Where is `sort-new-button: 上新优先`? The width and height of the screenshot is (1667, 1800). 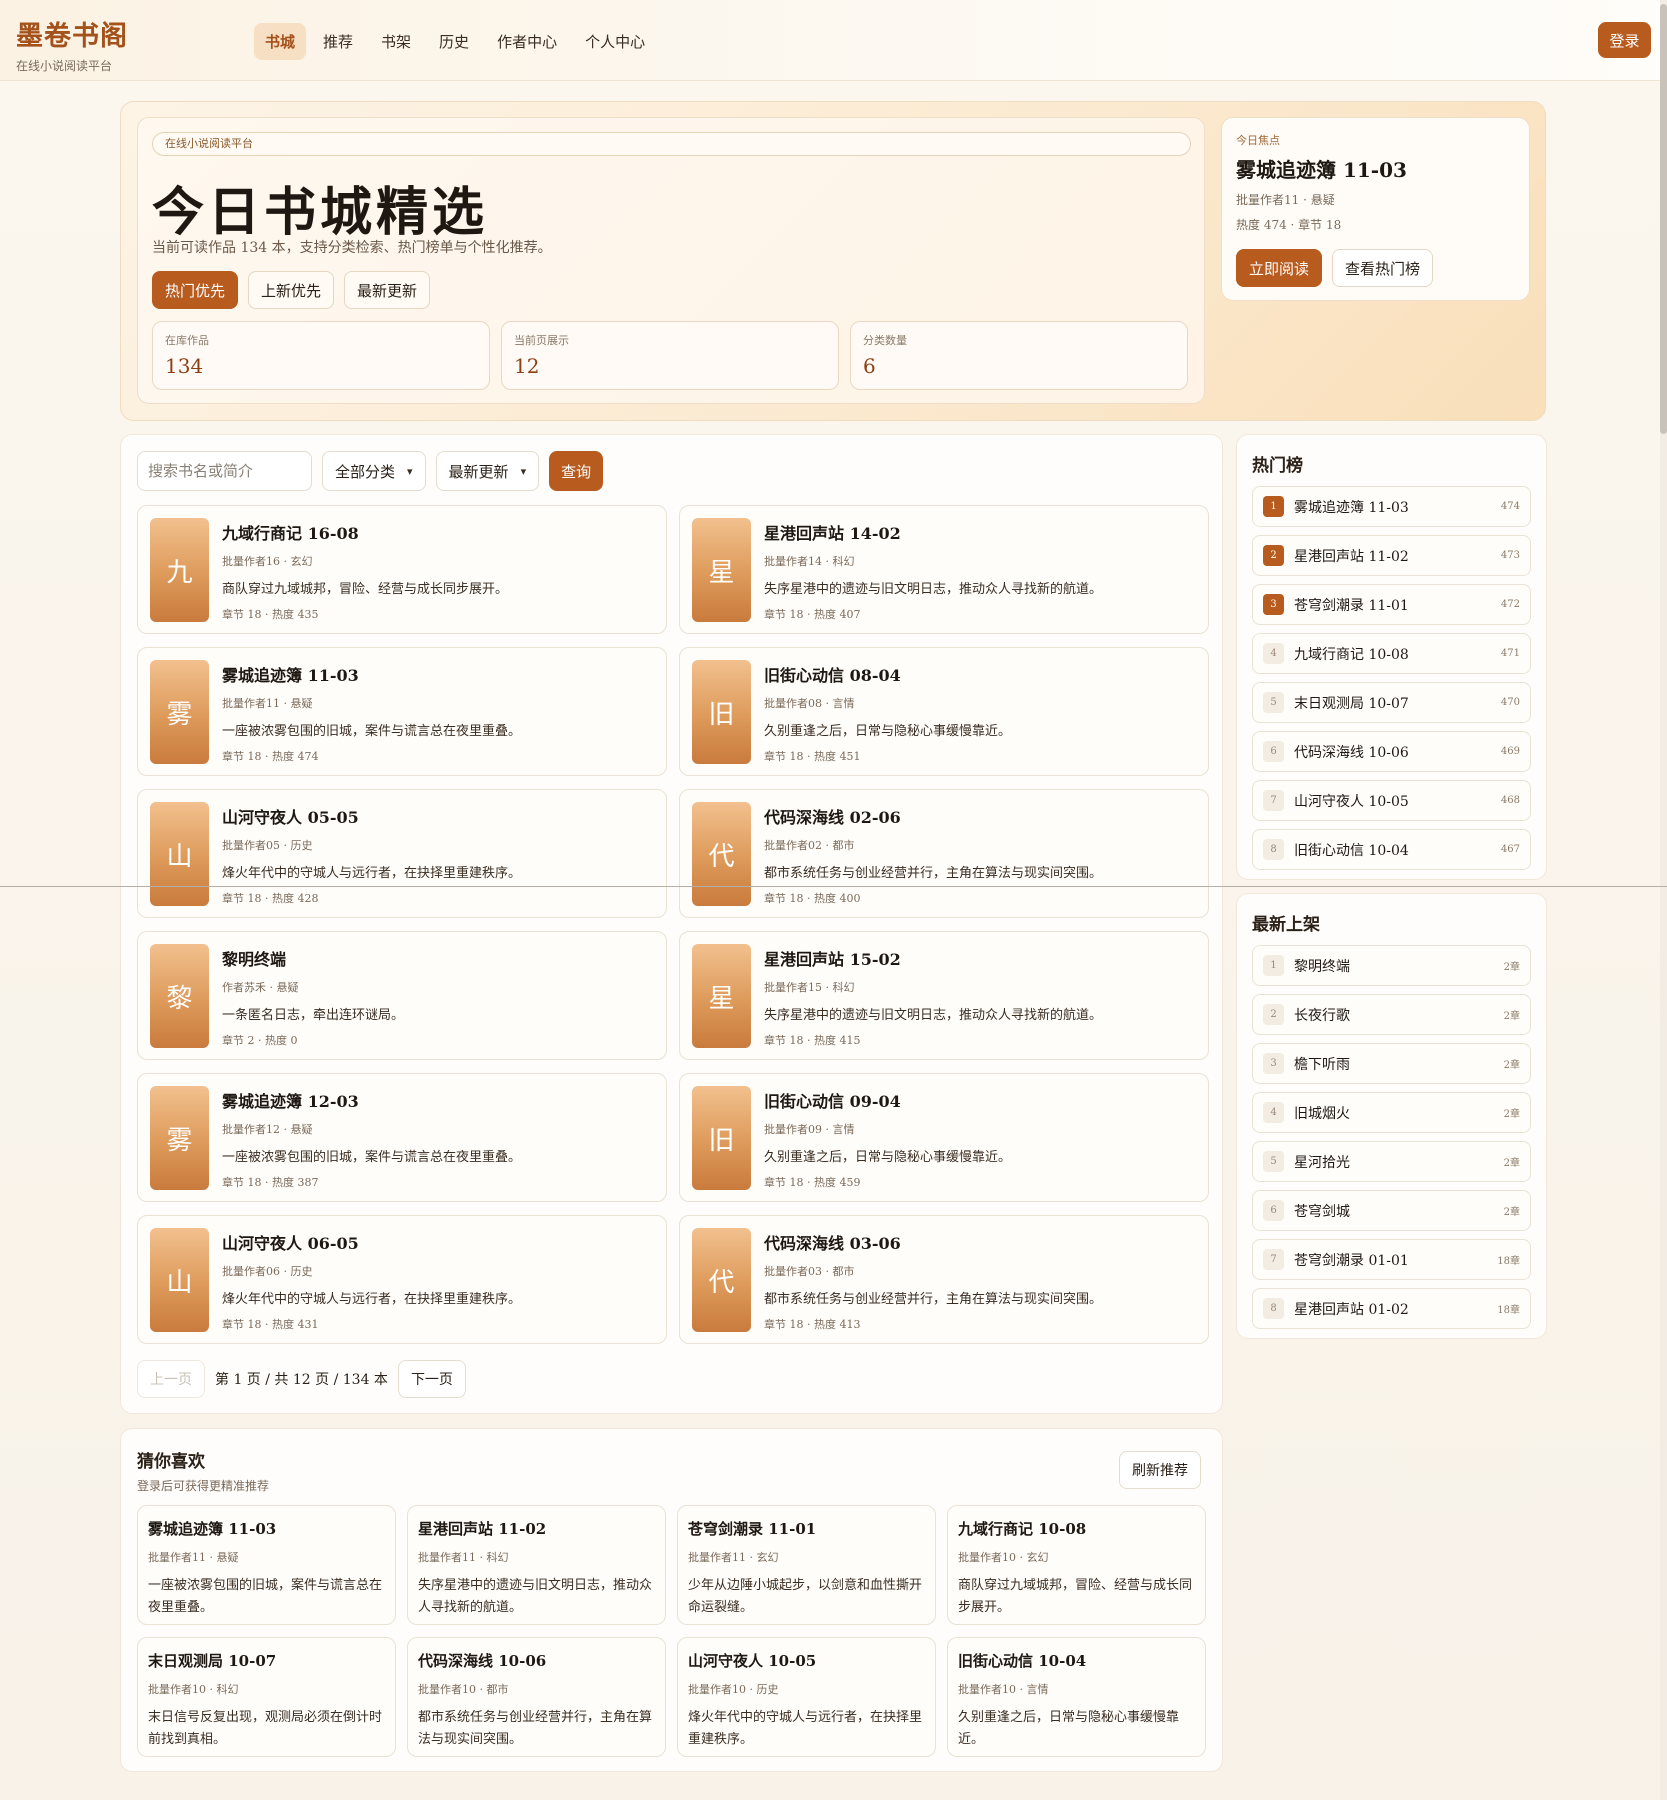
sort-new-button: 上新优先 is located at coordinates (291, 290).